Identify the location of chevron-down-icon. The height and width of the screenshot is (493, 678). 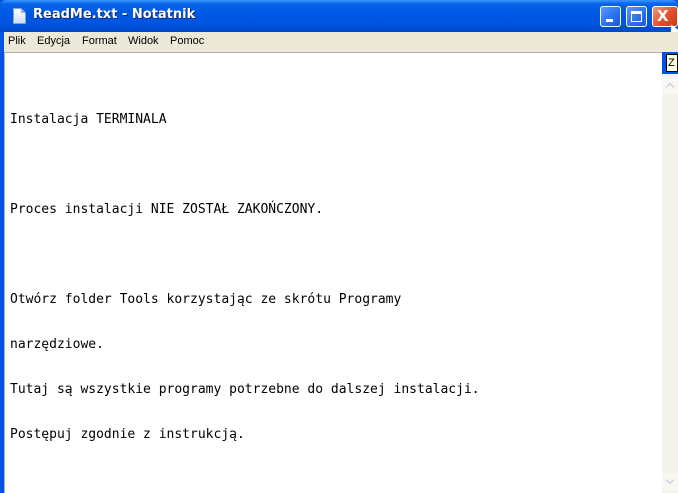
(670, 480).